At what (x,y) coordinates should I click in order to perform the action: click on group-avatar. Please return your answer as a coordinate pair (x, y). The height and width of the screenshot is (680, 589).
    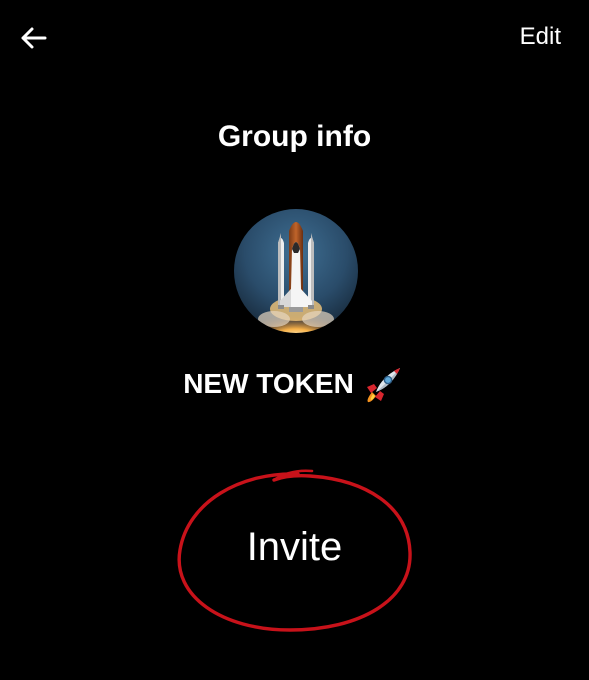
    Looking at the image, I should click on (296, 271).